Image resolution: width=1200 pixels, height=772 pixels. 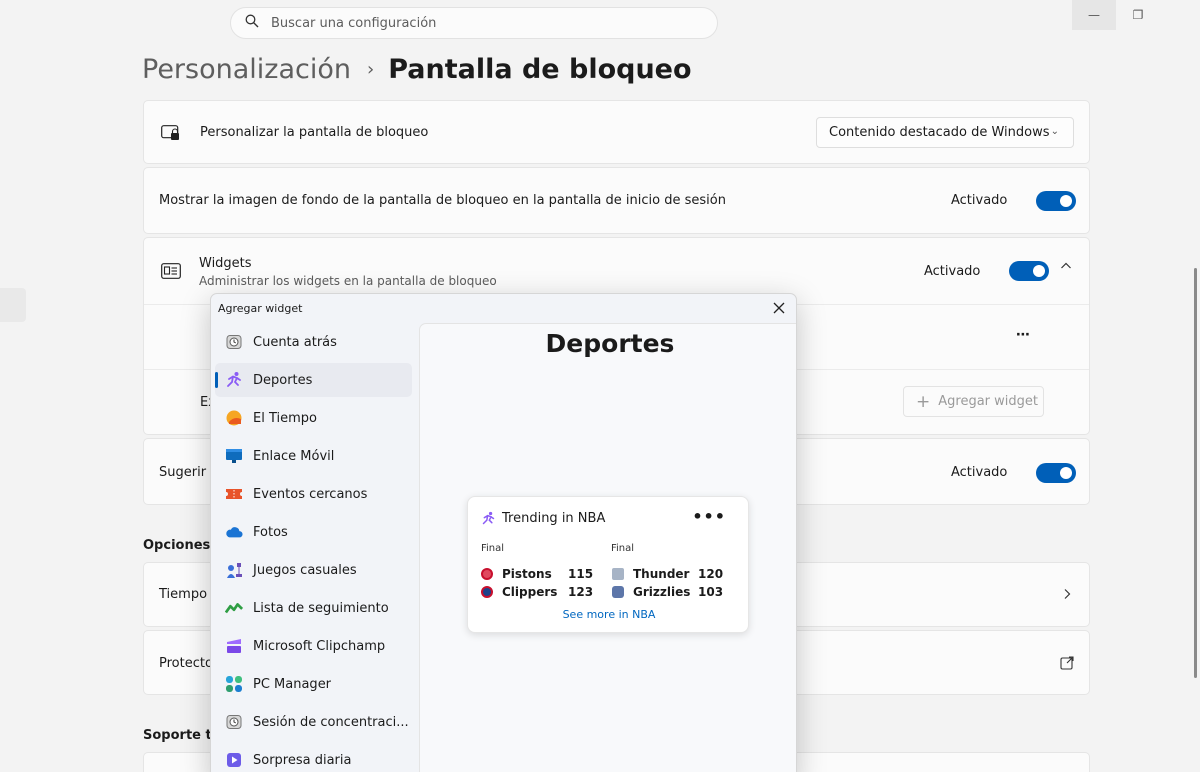 I want to click on selection-indicator, so click(x=216, y=380).